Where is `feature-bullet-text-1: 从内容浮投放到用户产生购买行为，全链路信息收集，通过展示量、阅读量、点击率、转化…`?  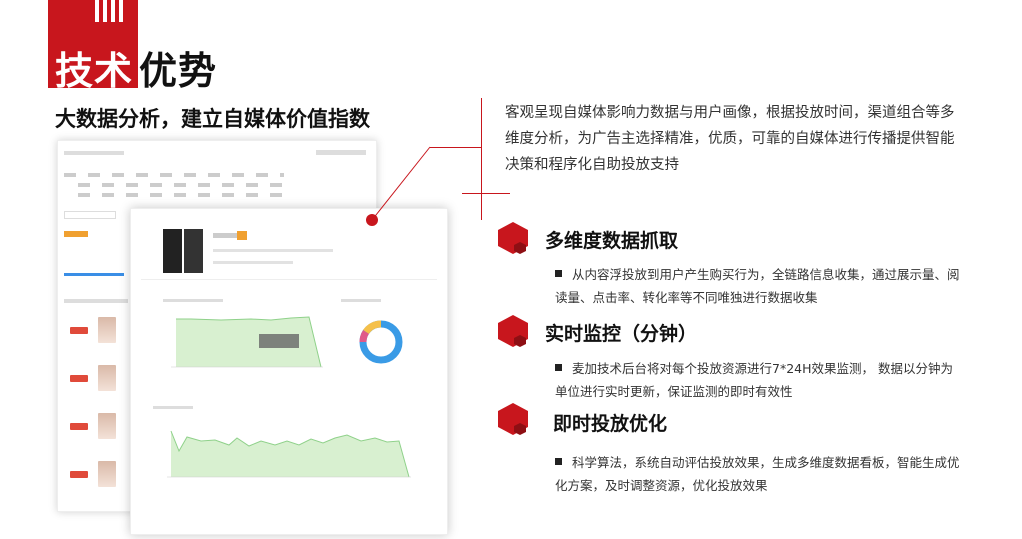 feature-bullet-text-1: 从内容浮投放到用户产生购买行为，全链路信息收集，通过展示量、阅读量、点击率、转化… is located at coordinates (757, 286).